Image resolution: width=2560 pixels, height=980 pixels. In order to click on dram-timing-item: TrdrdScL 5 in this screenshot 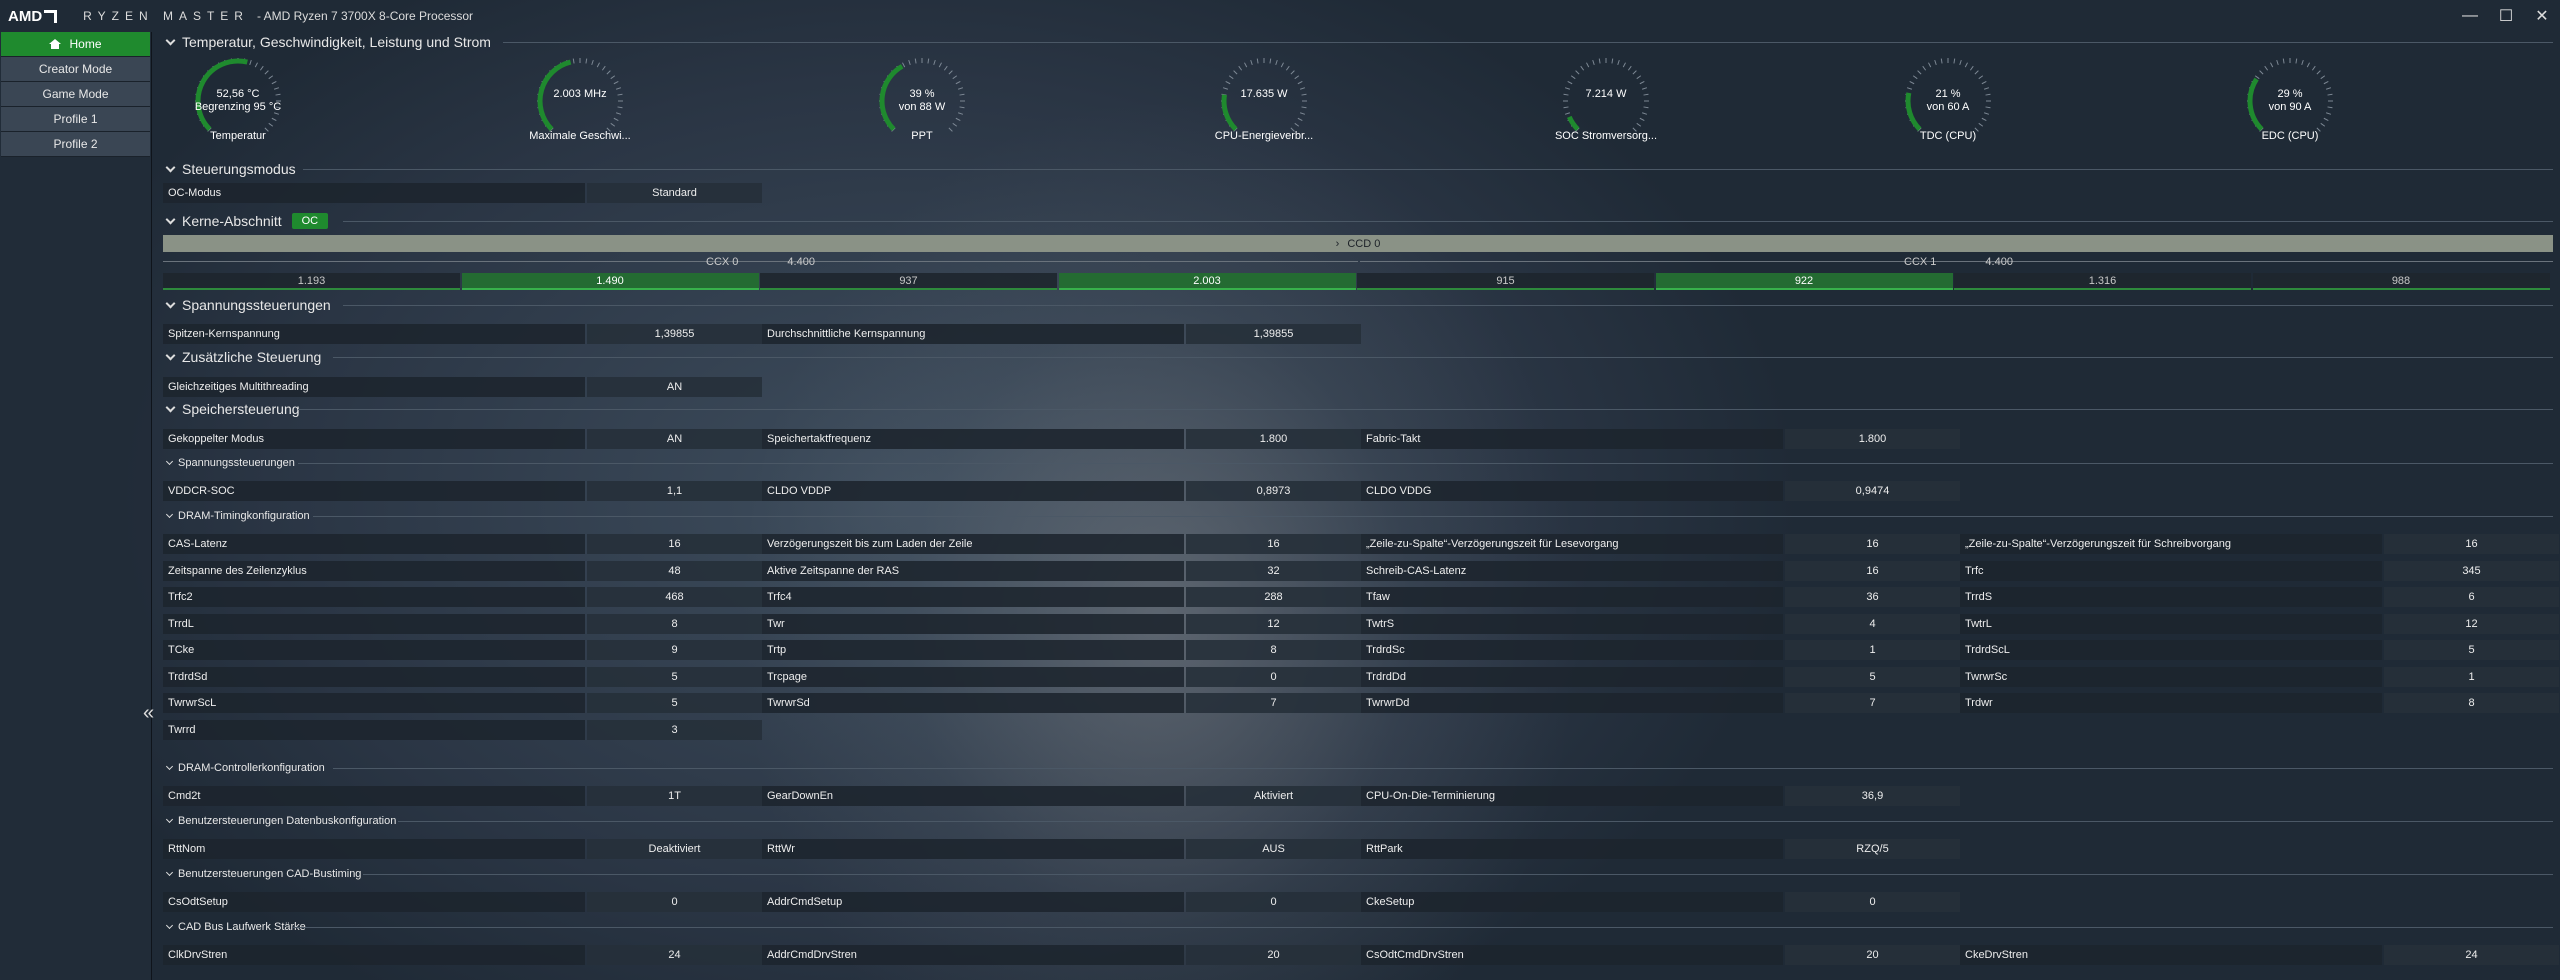, I will do `click(2259, 650)`.